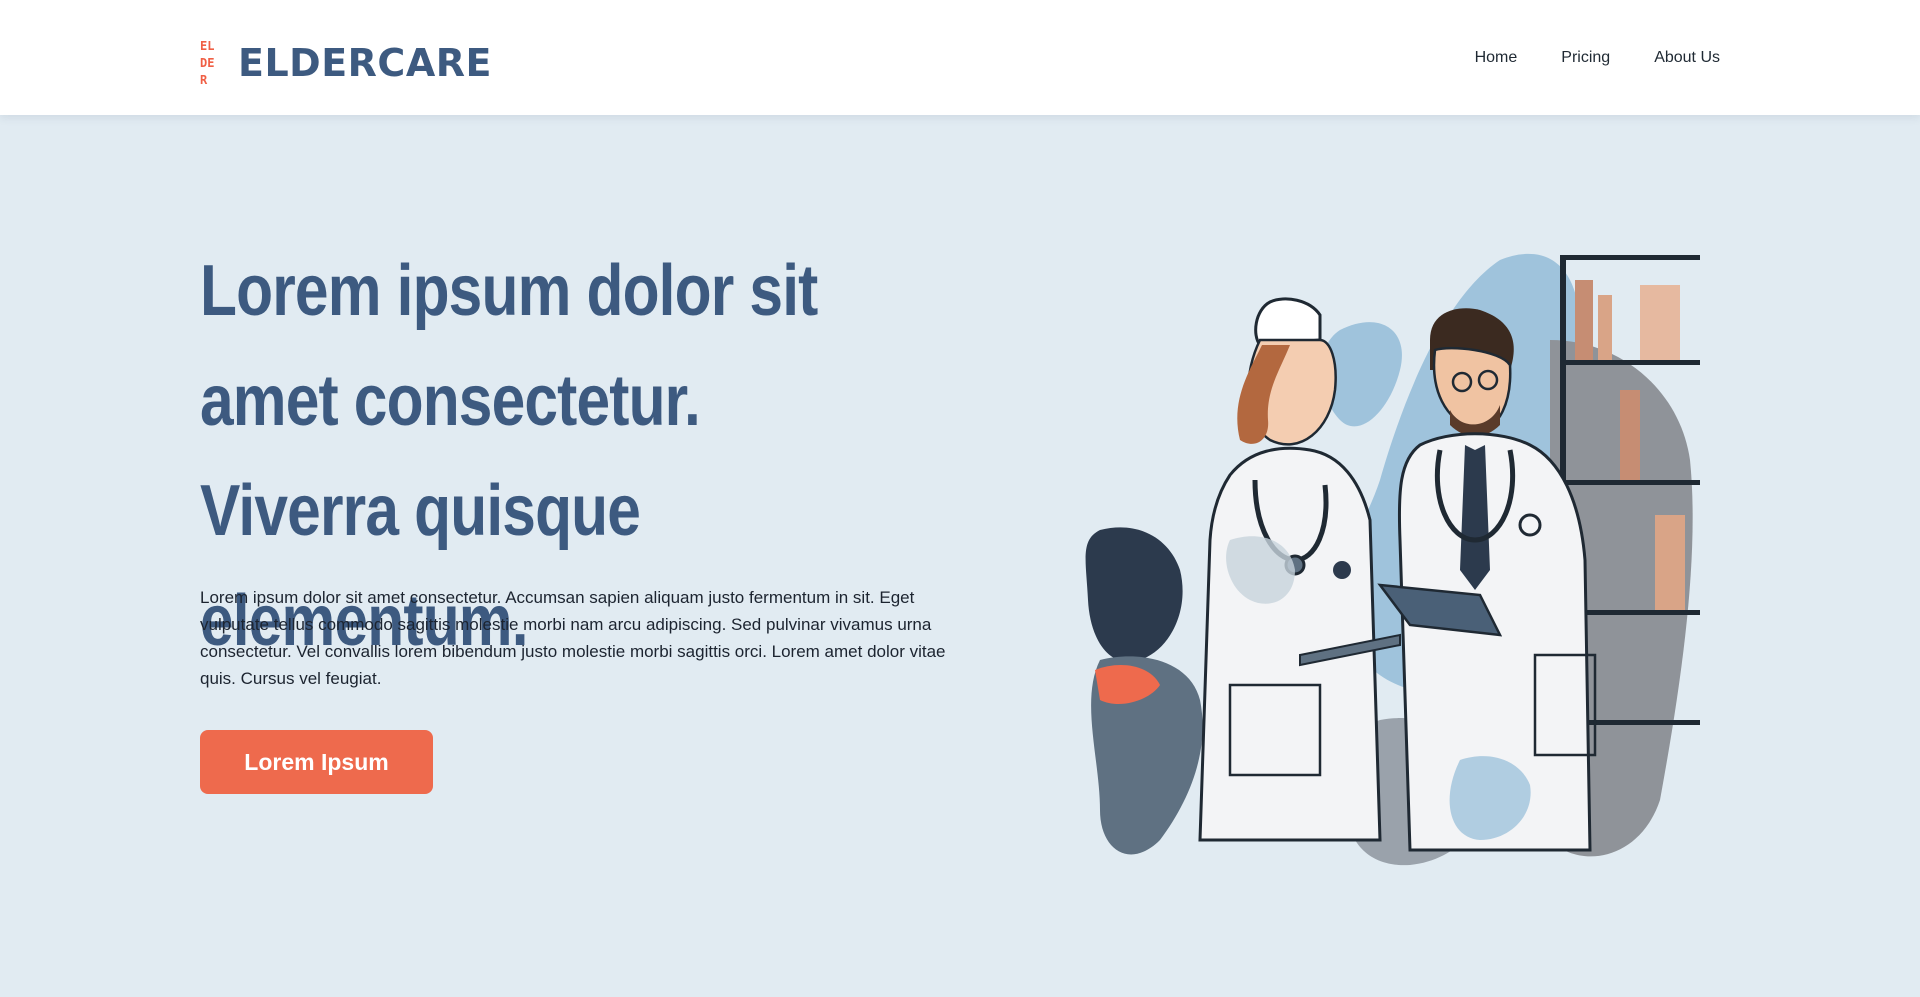 The height and width of the screenshot is (997, 1920). Describe the element at coordinates (1496, 58) in the screenshot. I see `nav-home: Home` at that location.